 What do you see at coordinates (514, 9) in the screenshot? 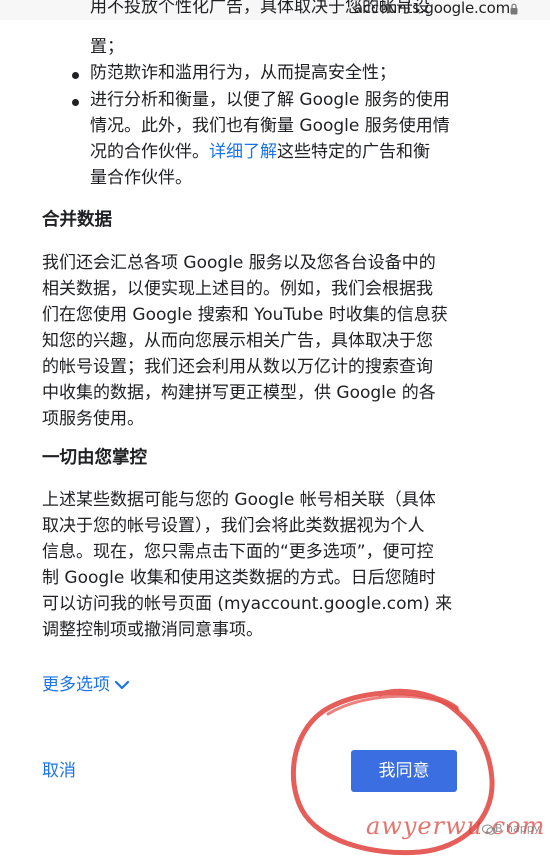
I see `lock-icon` at bounding box center [514, 9].